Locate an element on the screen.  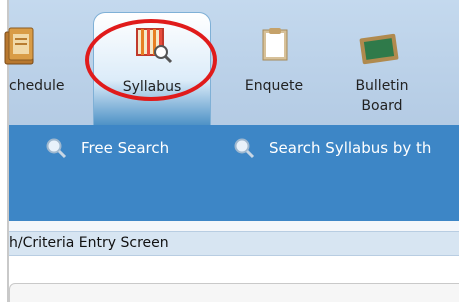
spacer-band is located at coordinates (234, 226).